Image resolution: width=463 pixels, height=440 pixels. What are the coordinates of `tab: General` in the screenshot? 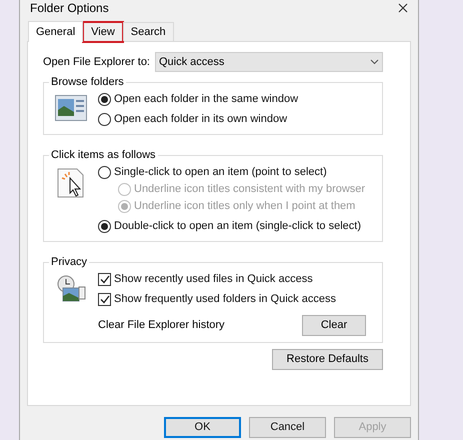 It's located at (56, 31).